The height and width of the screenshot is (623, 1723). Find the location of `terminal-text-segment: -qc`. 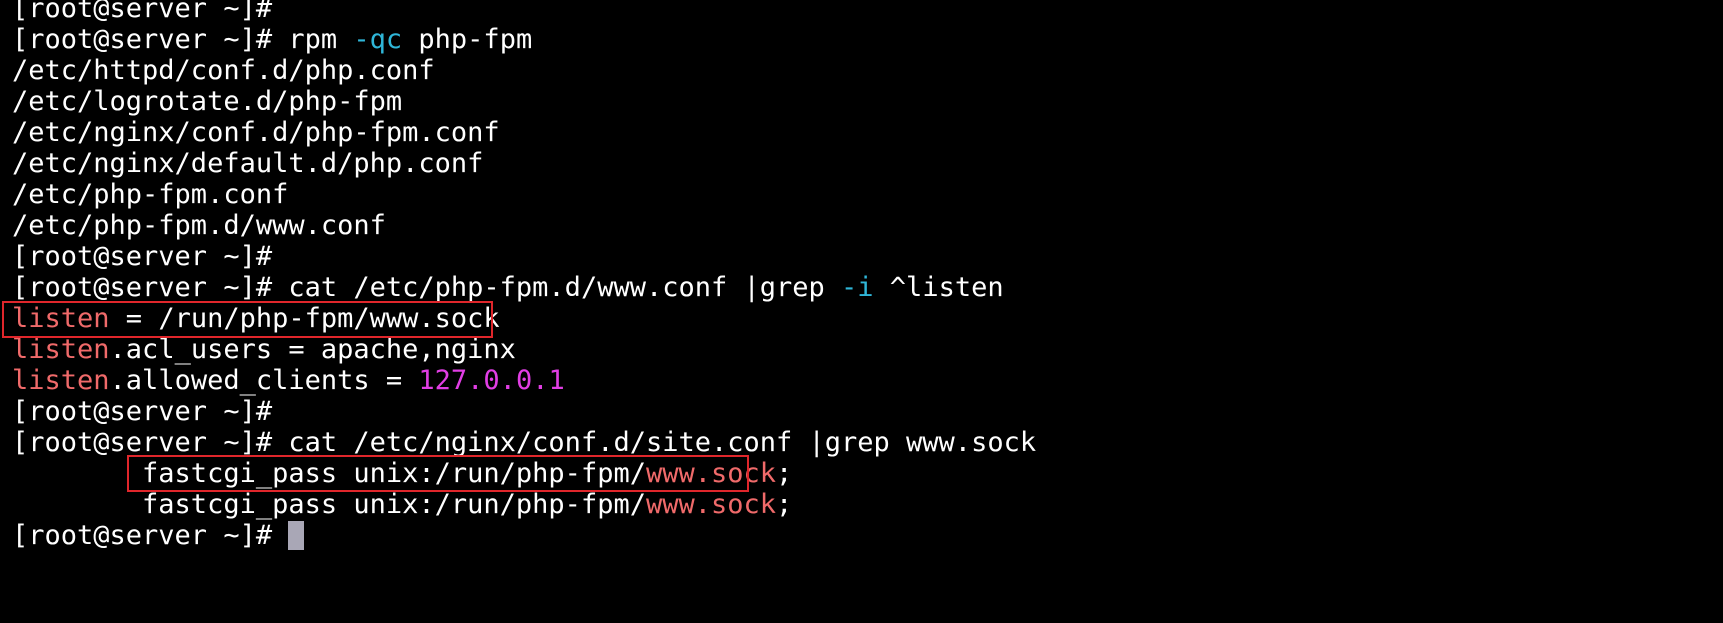

terminal-text-segment: -qc is located at coordinates (378, 39).